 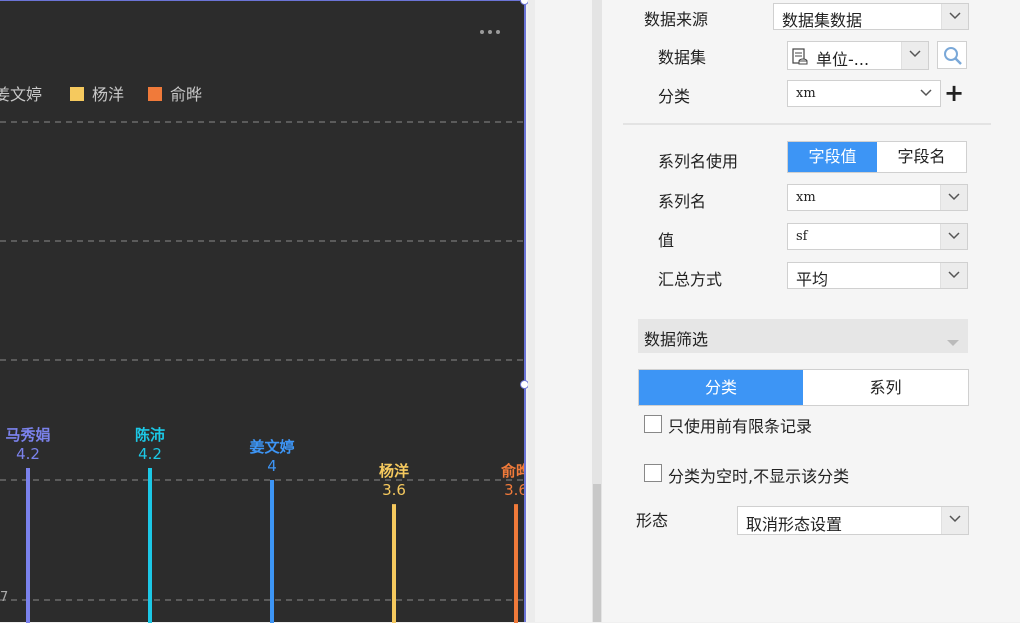 What do you see at coordinates (186, 94) in the screenshot?
I see `legend-label: 俞晔` at bounding box center [186, 94].